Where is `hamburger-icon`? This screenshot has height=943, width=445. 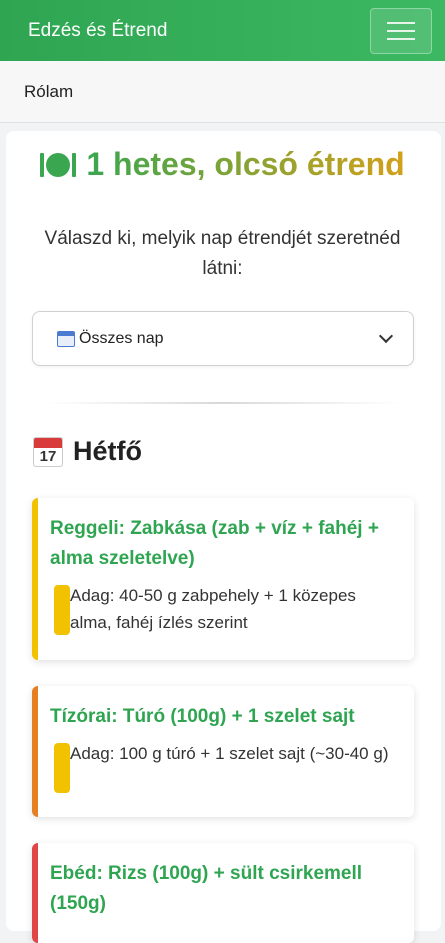 hamburger-icon is located at coordinates (401, 22).